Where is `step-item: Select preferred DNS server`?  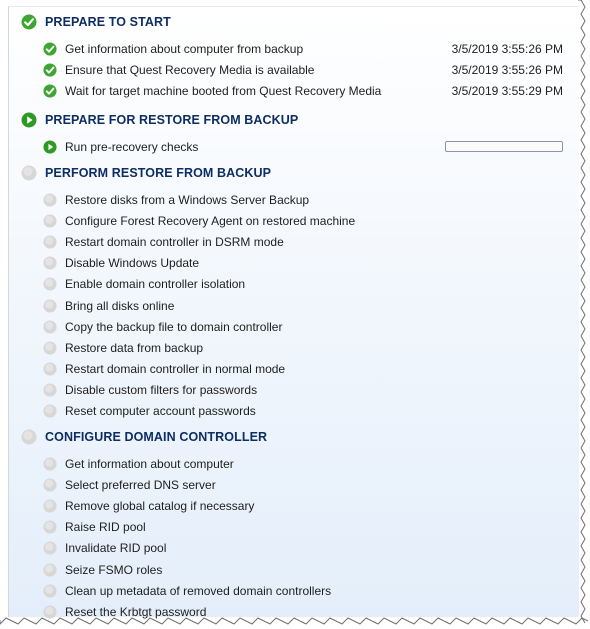 step-item: Select preferred DNS server is located at coordinates (303, 485).